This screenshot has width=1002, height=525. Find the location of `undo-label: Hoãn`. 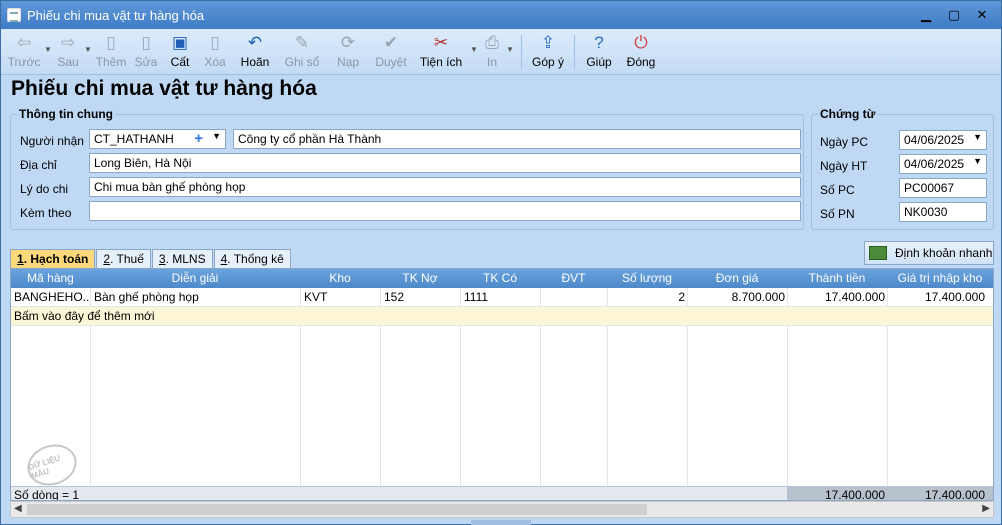

undo-label: Hoãn is located at coordinates (255, 62).